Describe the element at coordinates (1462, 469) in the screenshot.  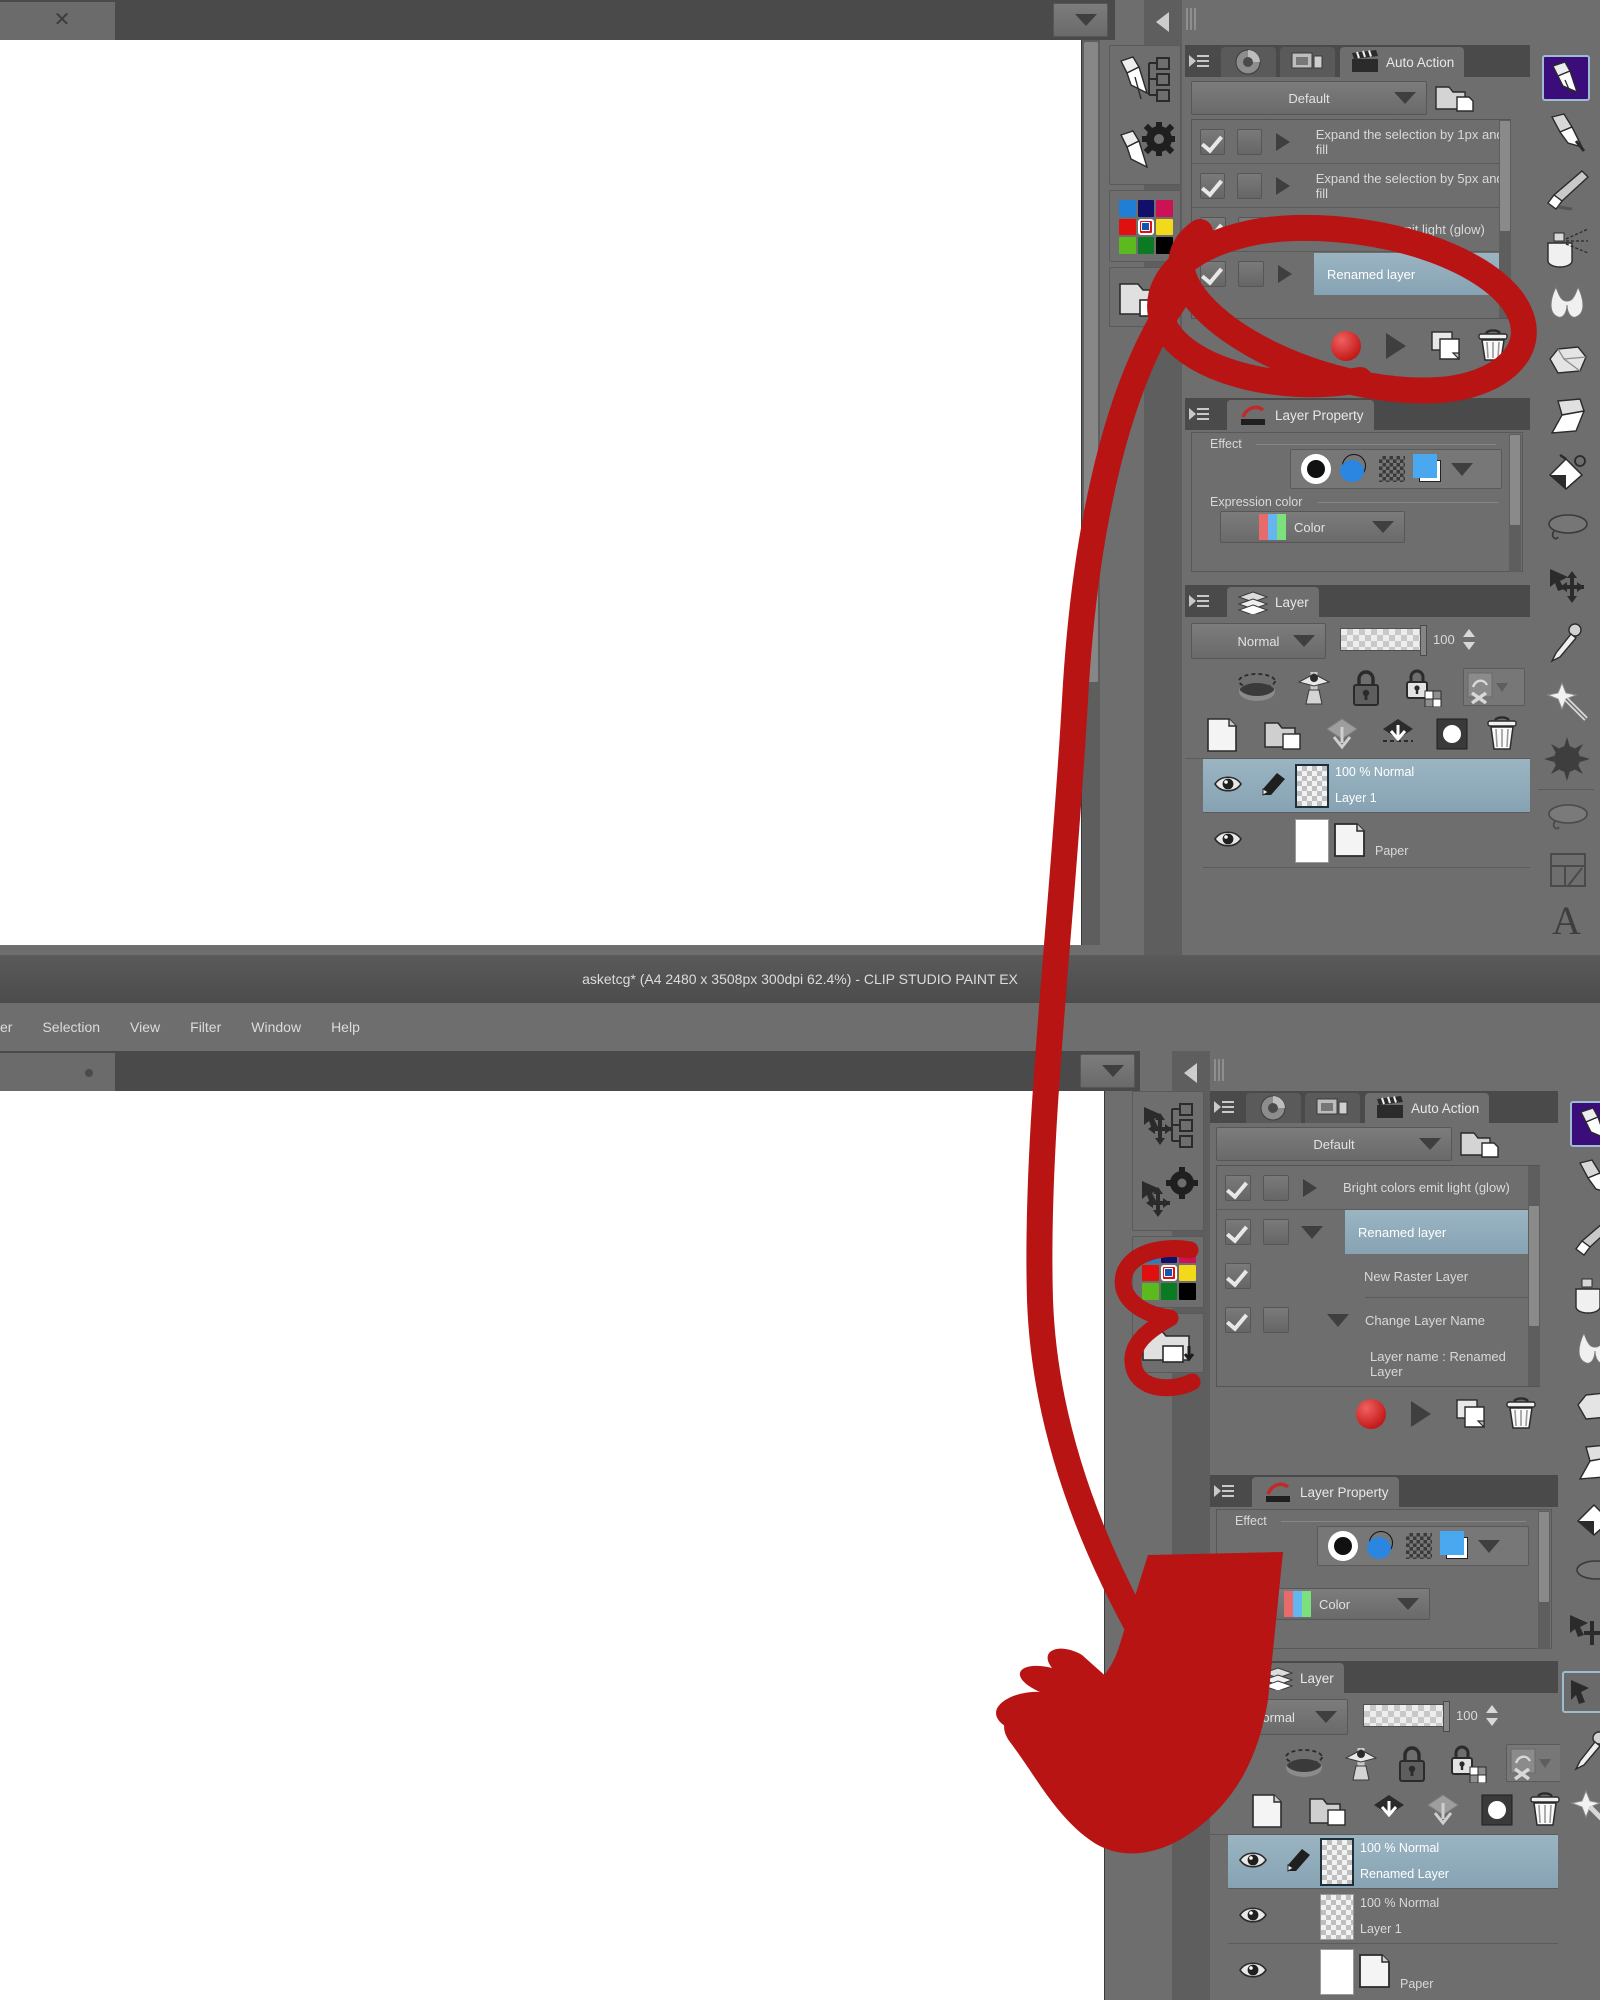
I see `effect-dropdown-caret` at that location.